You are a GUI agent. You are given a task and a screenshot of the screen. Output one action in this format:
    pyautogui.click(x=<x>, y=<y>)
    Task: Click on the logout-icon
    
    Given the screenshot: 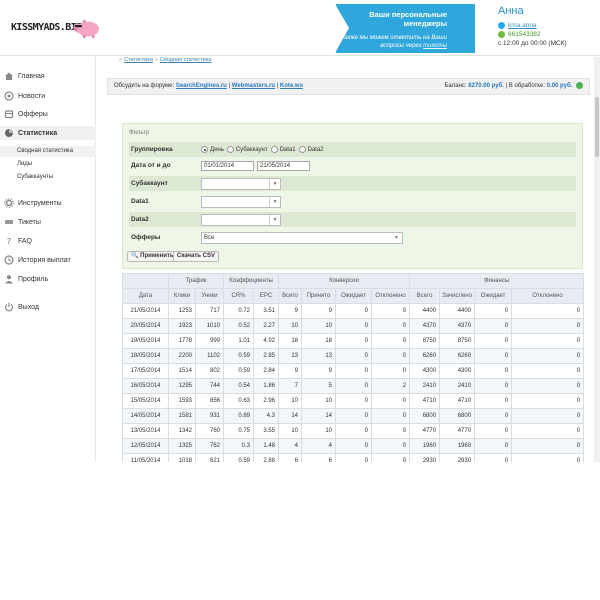 What is the action you would take?
    pyautogui.click(x=9, y=307)
    